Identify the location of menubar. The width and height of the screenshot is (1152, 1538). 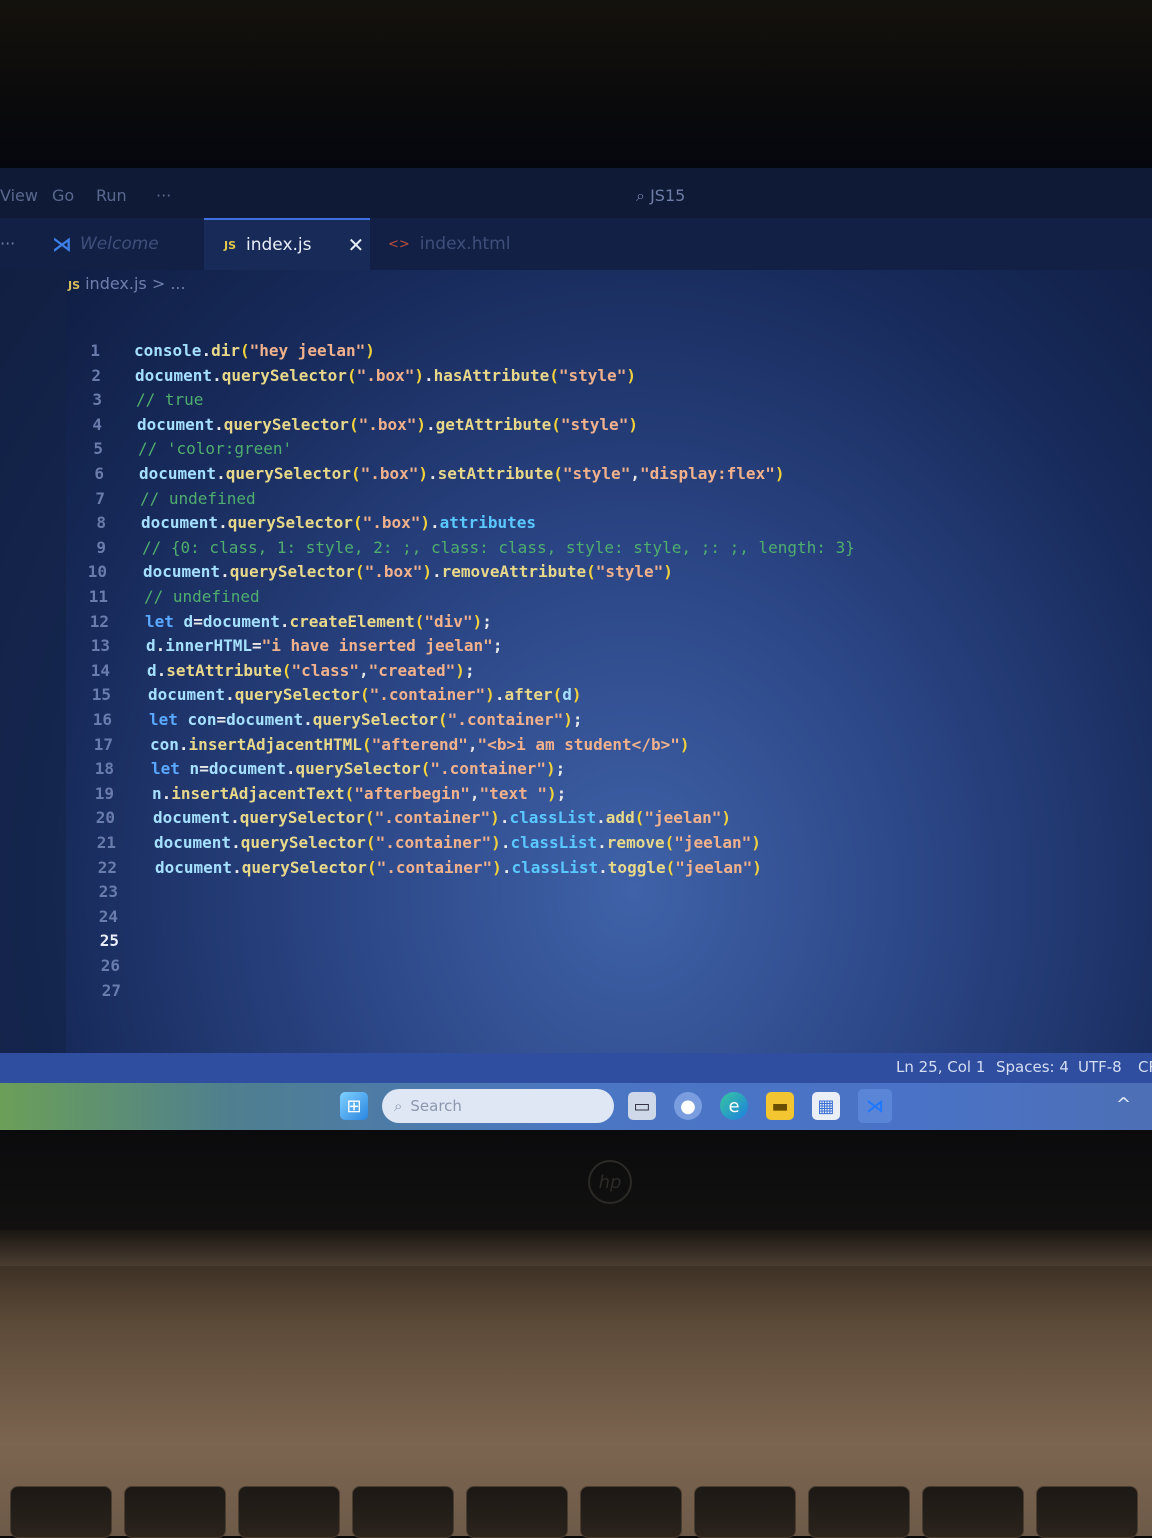
(576, 193).